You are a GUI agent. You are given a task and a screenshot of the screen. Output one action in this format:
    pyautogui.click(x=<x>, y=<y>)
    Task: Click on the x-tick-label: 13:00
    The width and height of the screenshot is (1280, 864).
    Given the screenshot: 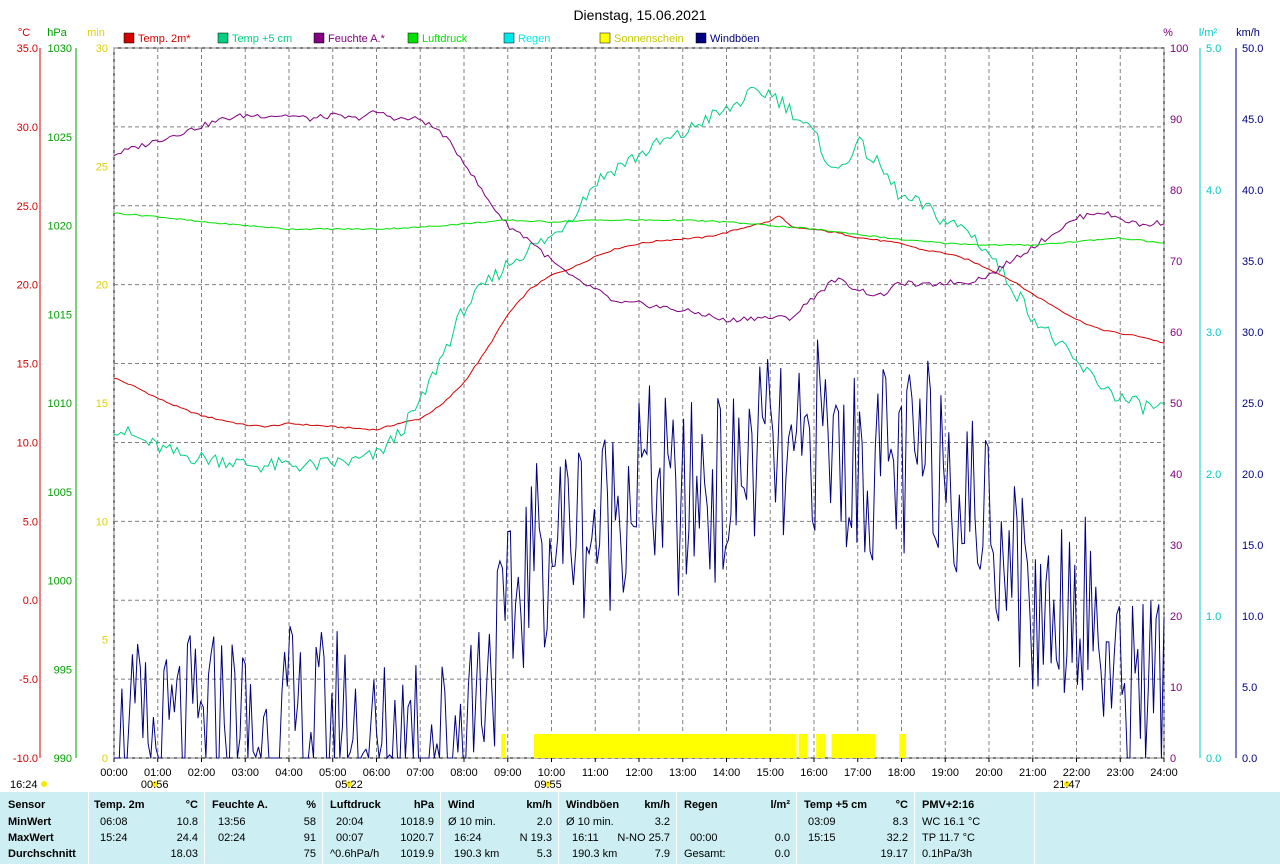 What is the action you would take?
    pyautogui.click(x=683, y=773)
    